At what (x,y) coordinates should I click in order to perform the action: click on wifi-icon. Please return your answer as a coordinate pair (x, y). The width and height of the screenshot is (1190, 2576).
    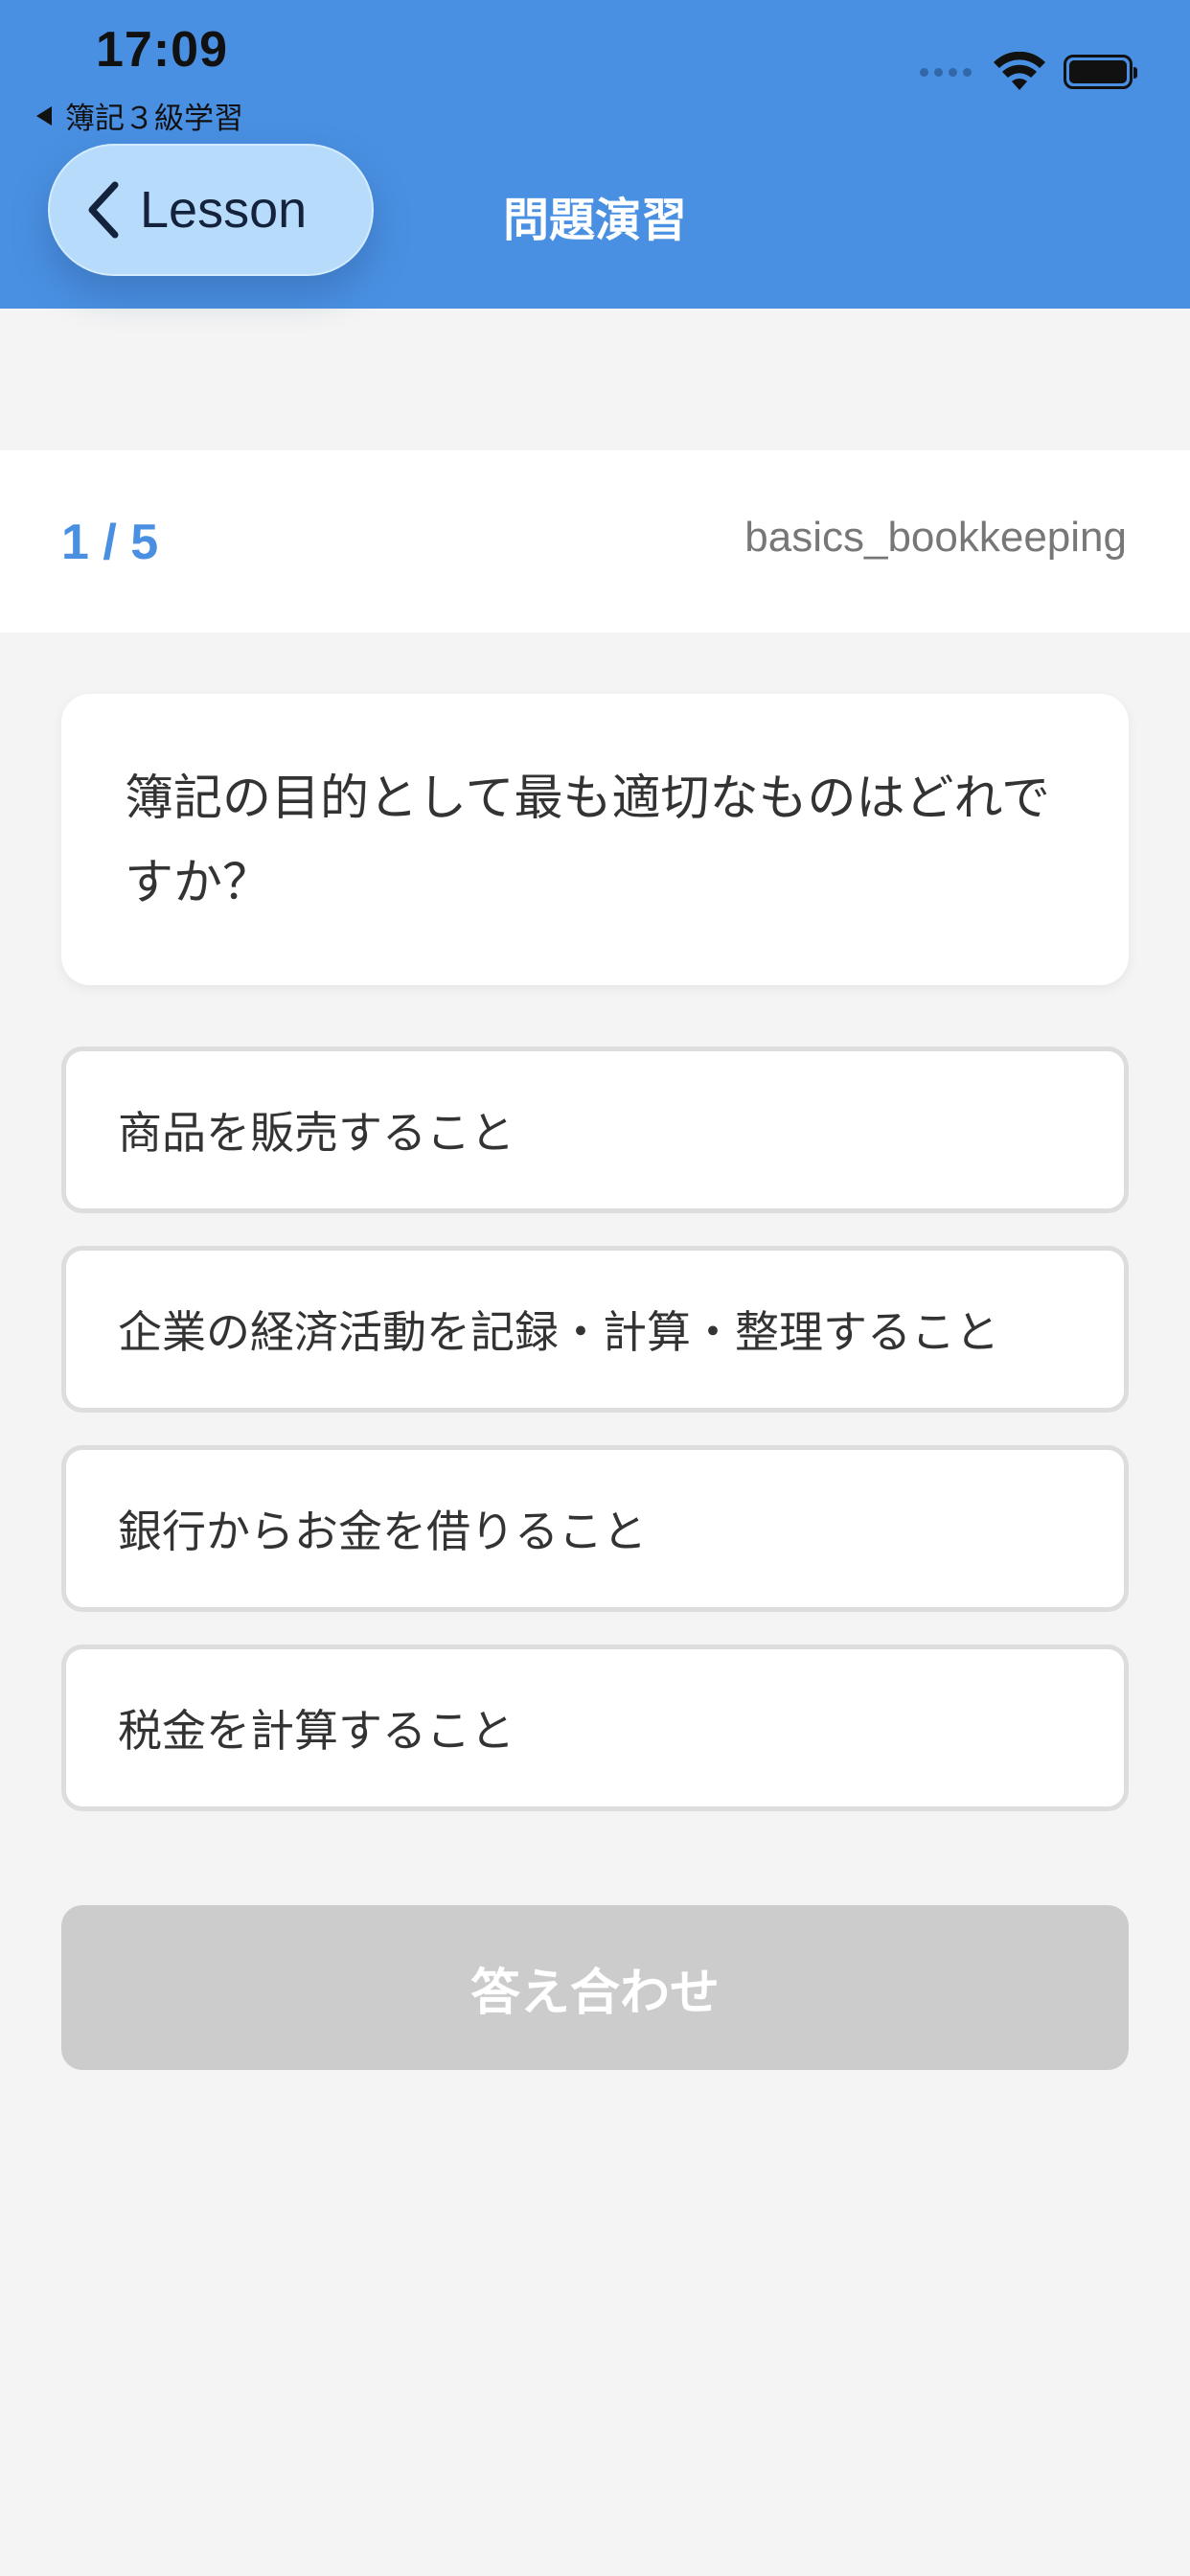
    Looking at the image, I should click on (1019, 71).